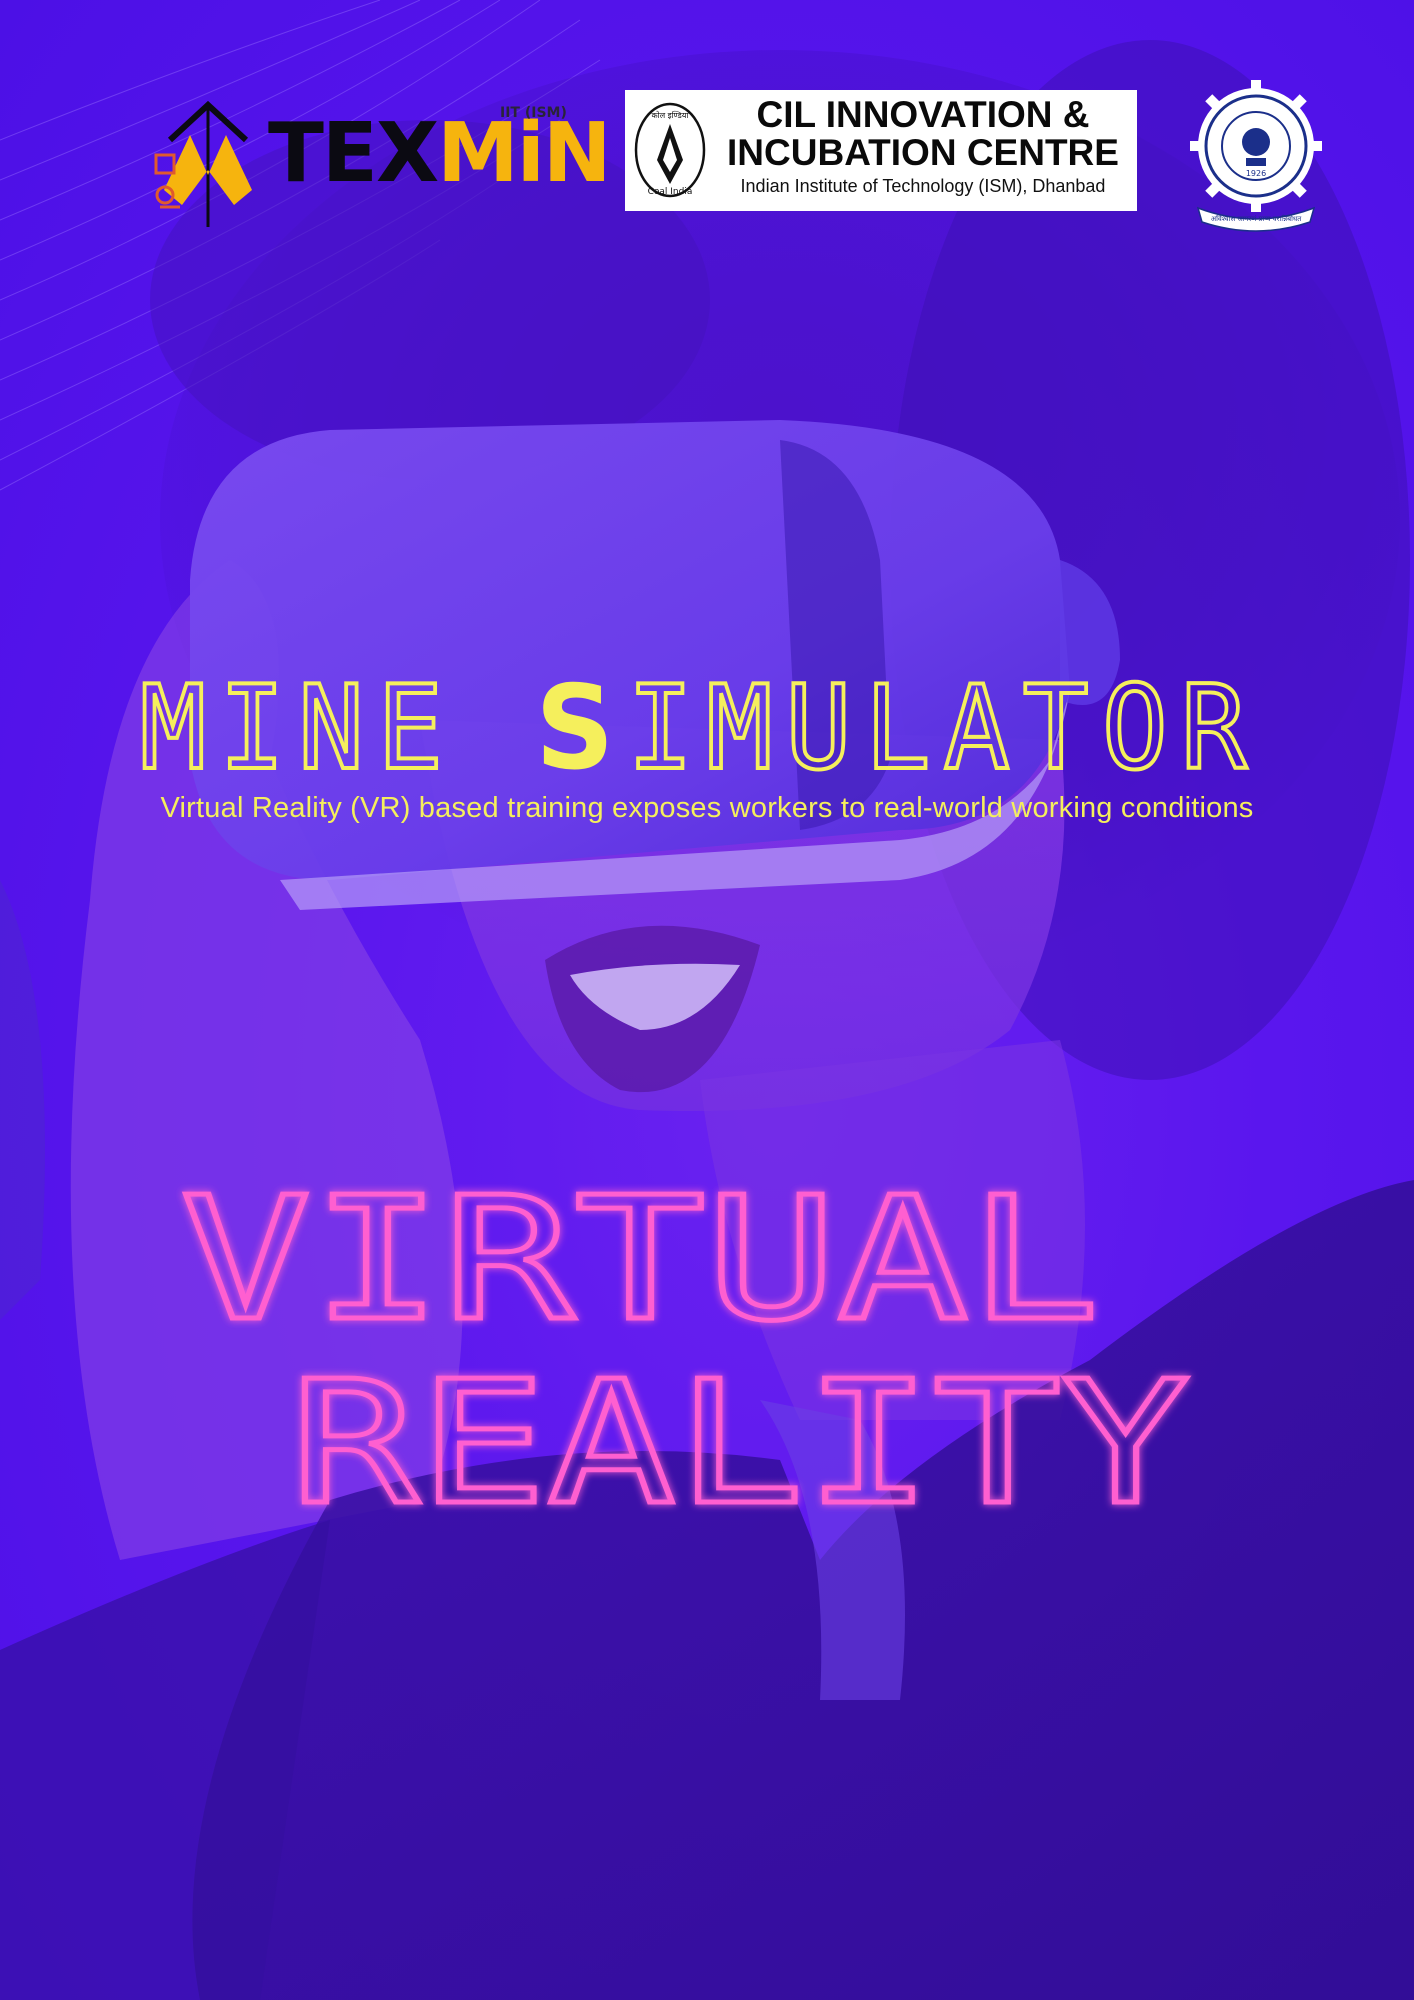  I want to click on feature-line1: VIRTUAL, so click(640, 1264).